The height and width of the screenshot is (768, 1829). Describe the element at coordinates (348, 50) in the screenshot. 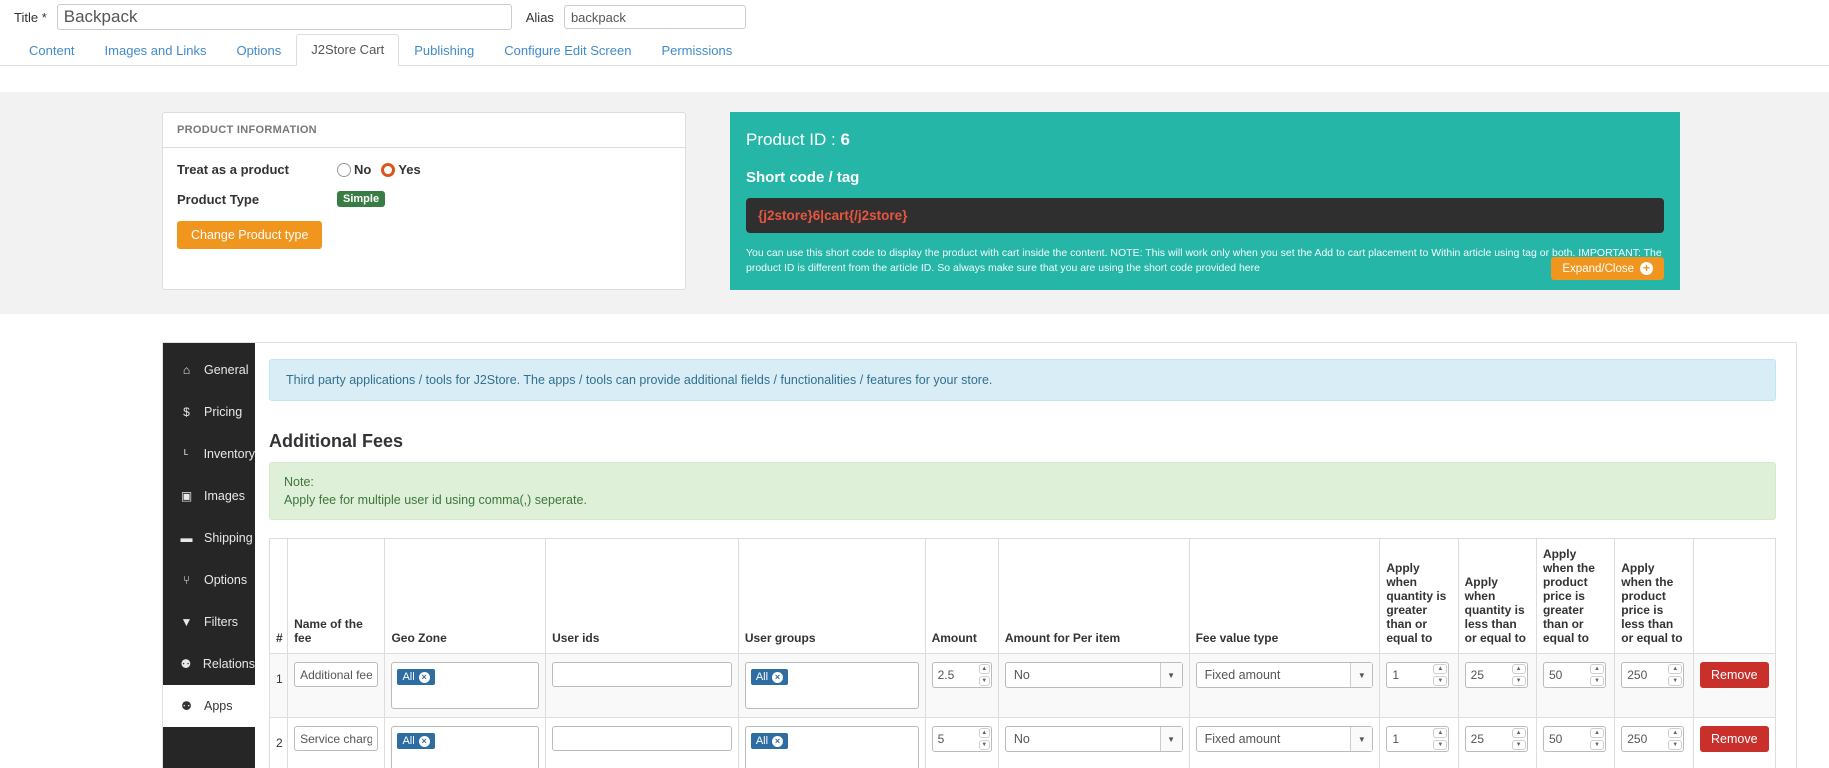

I see `tab-j2store-cart: J2Store Cart` at that location.